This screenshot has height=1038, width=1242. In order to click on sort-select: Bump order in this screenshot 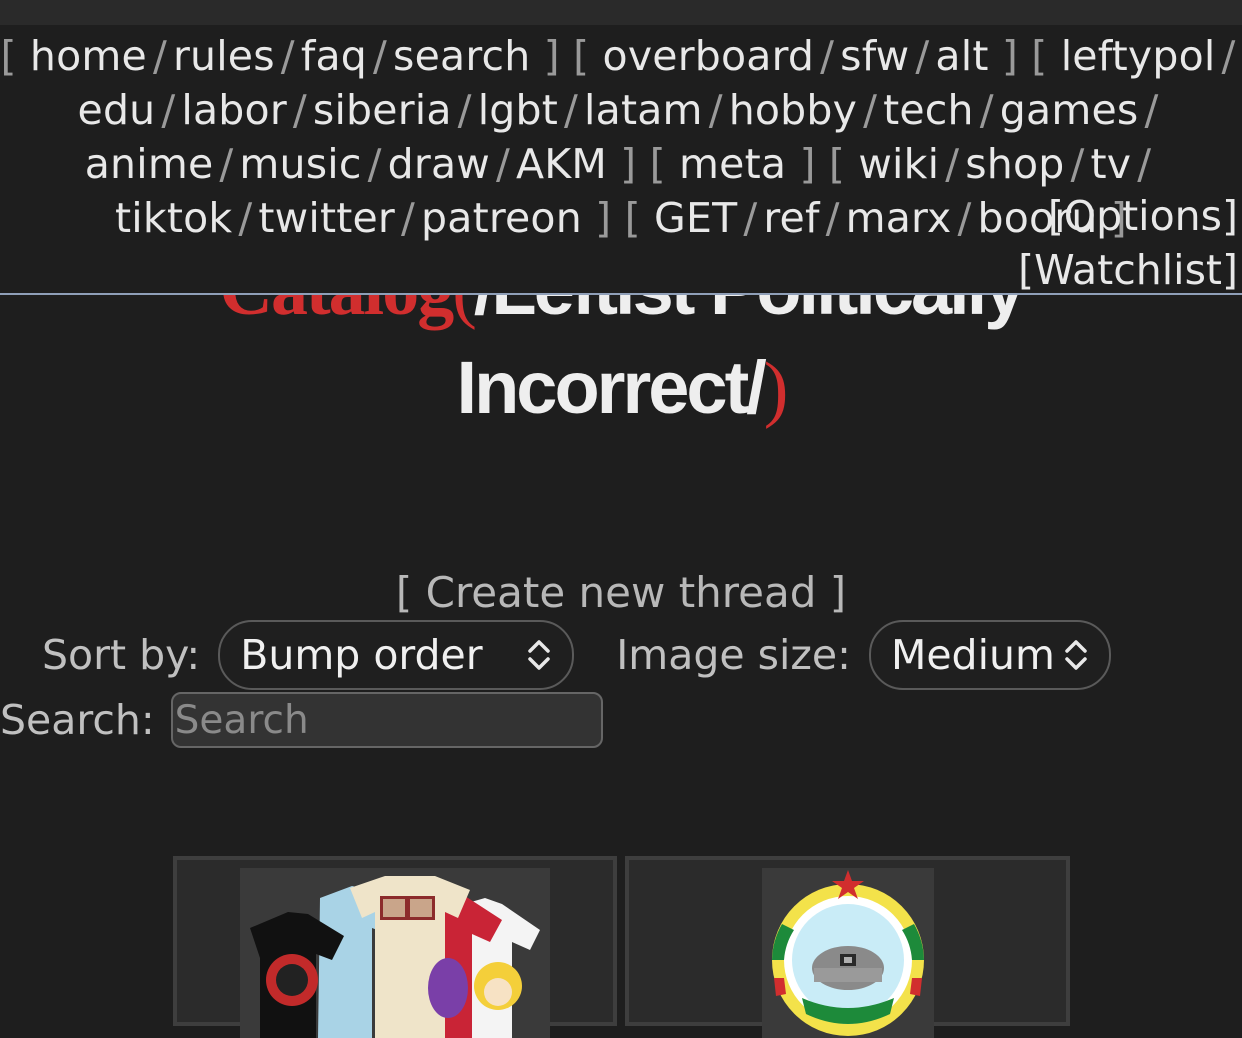, I will do `click(396, 655)`.